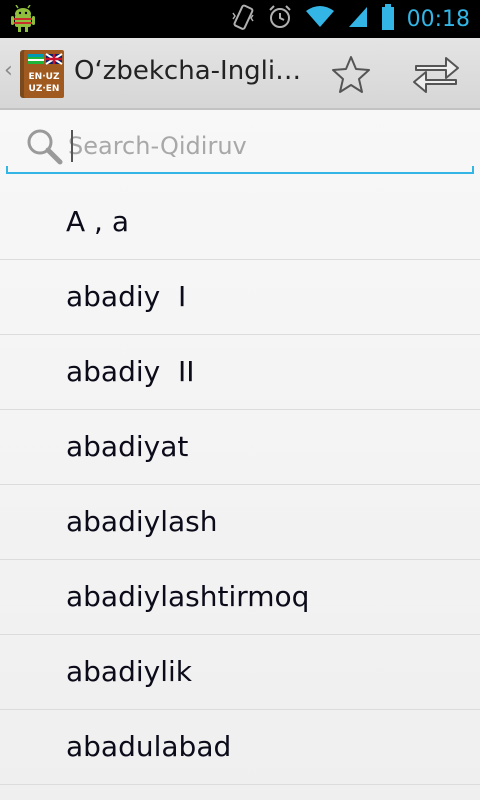  I want to click on list-item: A , a, so click(240, 222).